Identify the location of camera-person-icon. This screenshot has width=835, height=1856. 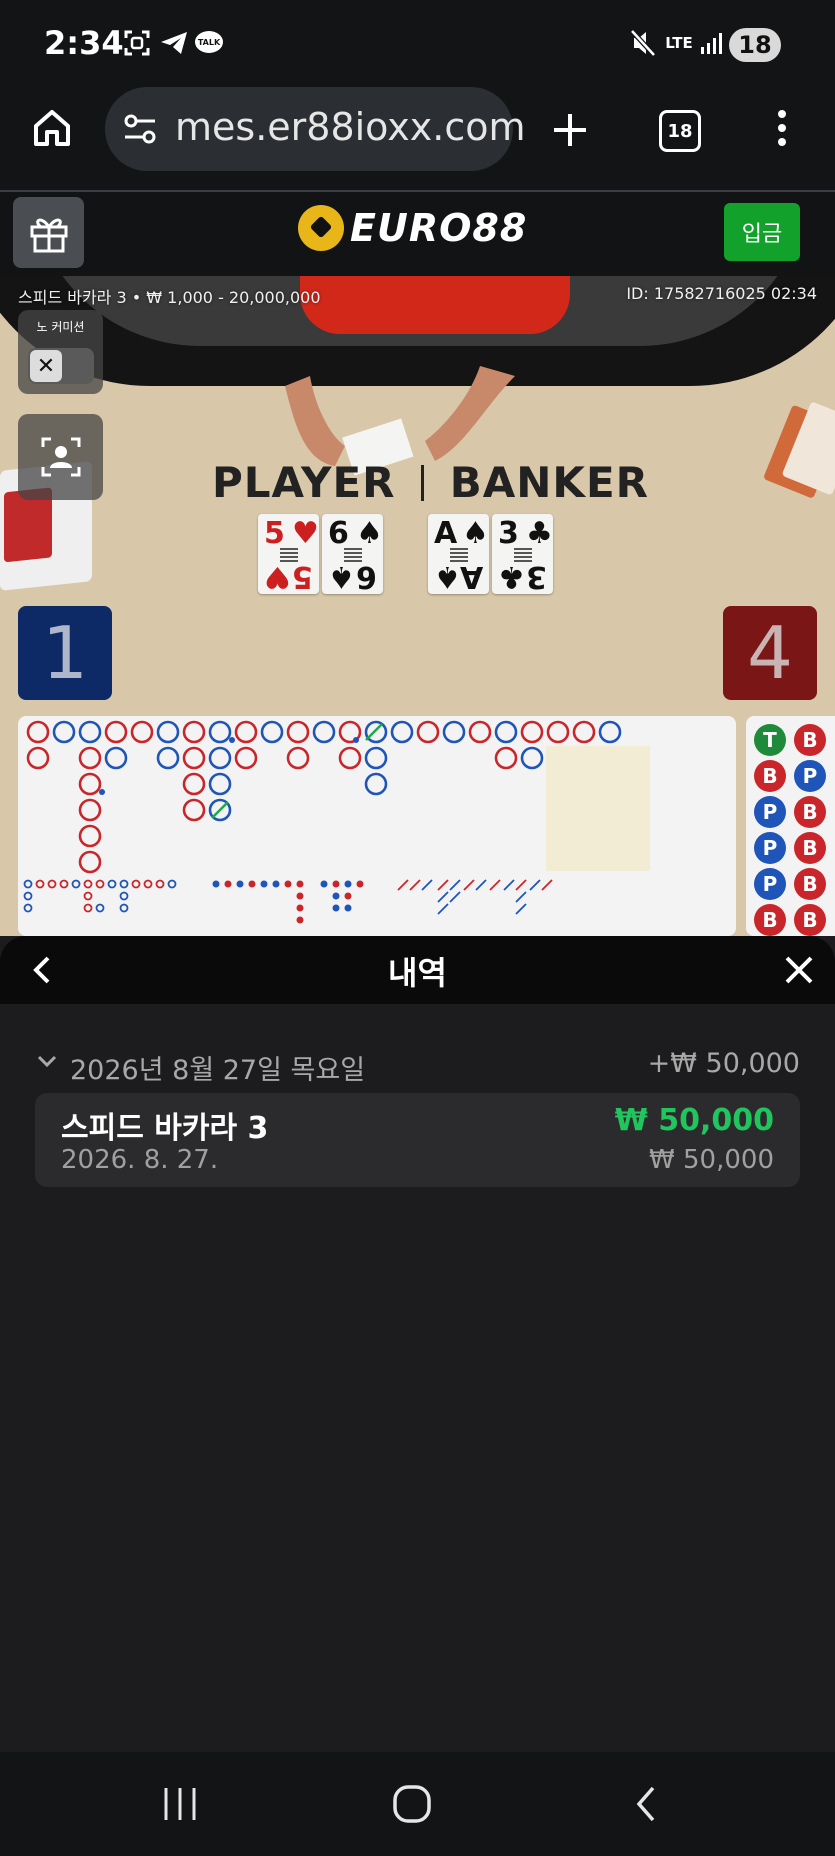
(60, 457).